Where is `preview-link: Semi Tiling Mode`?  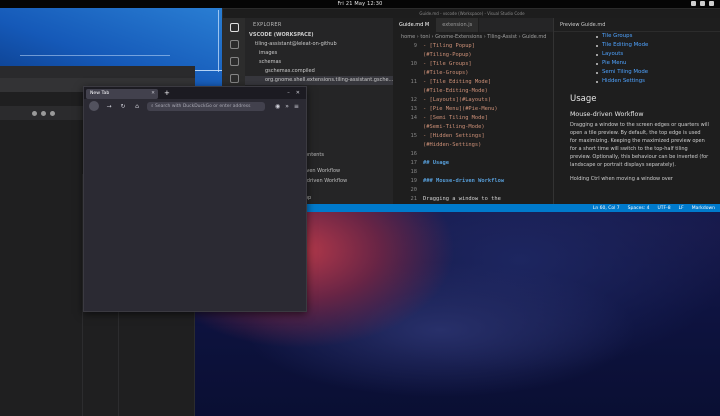 preview-link: Semi Tiling Mode is located at coordinates (637, 72).